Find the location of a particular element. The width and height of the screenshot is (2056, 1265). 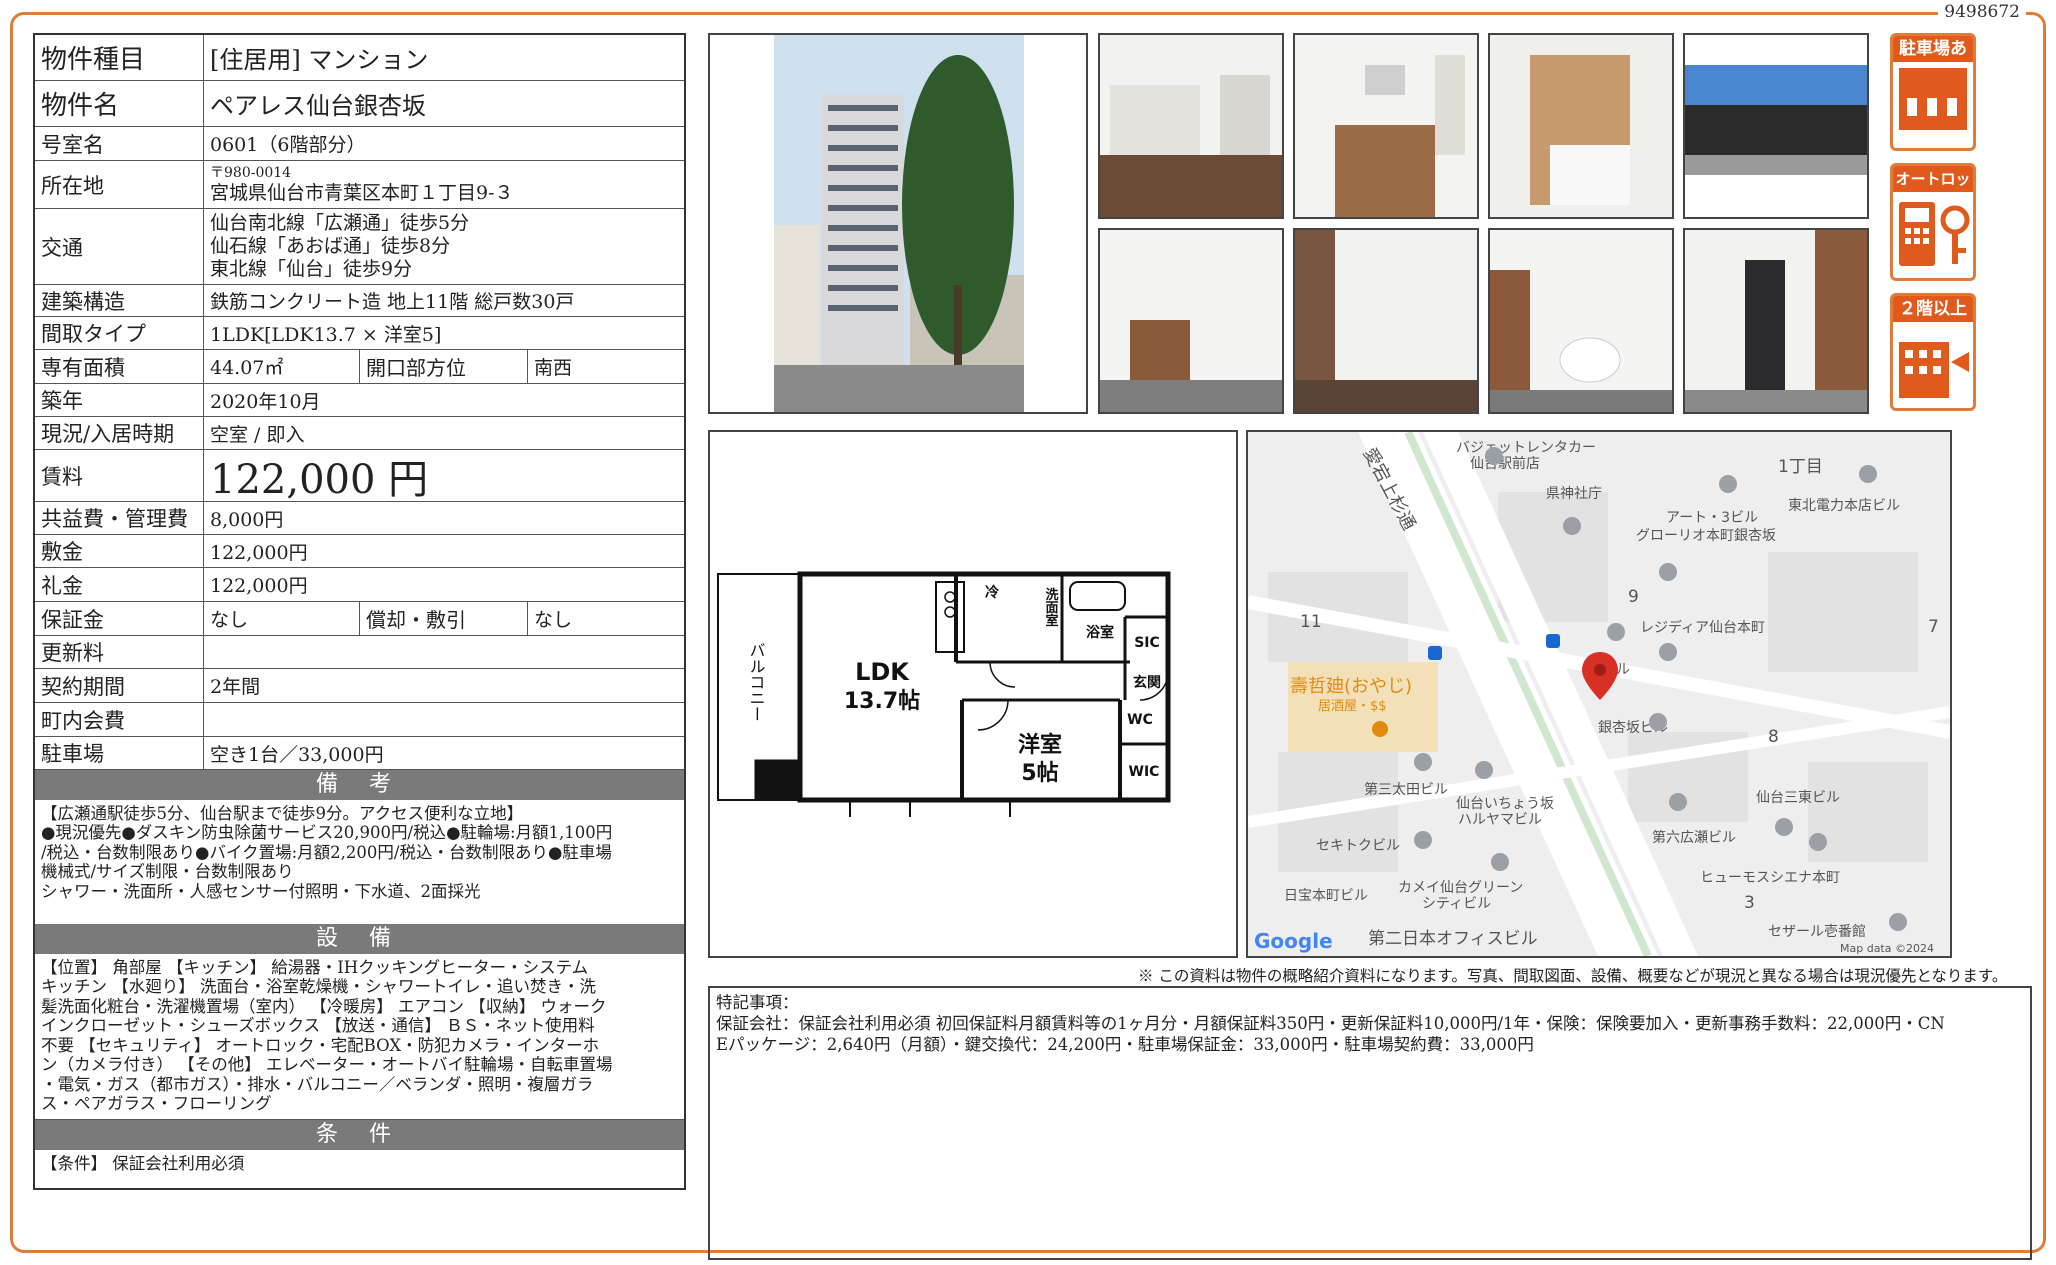

row-community: 町内会費 is located at coordinates (359, 720).